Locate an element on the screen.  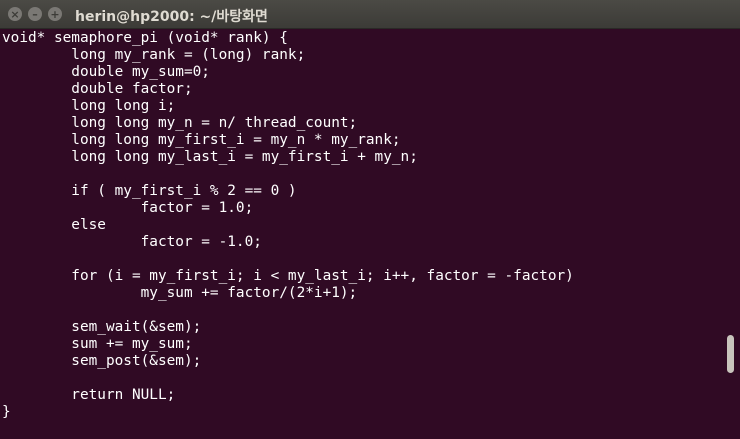
code-line: return NULL; is located at coordinates (89, 395).